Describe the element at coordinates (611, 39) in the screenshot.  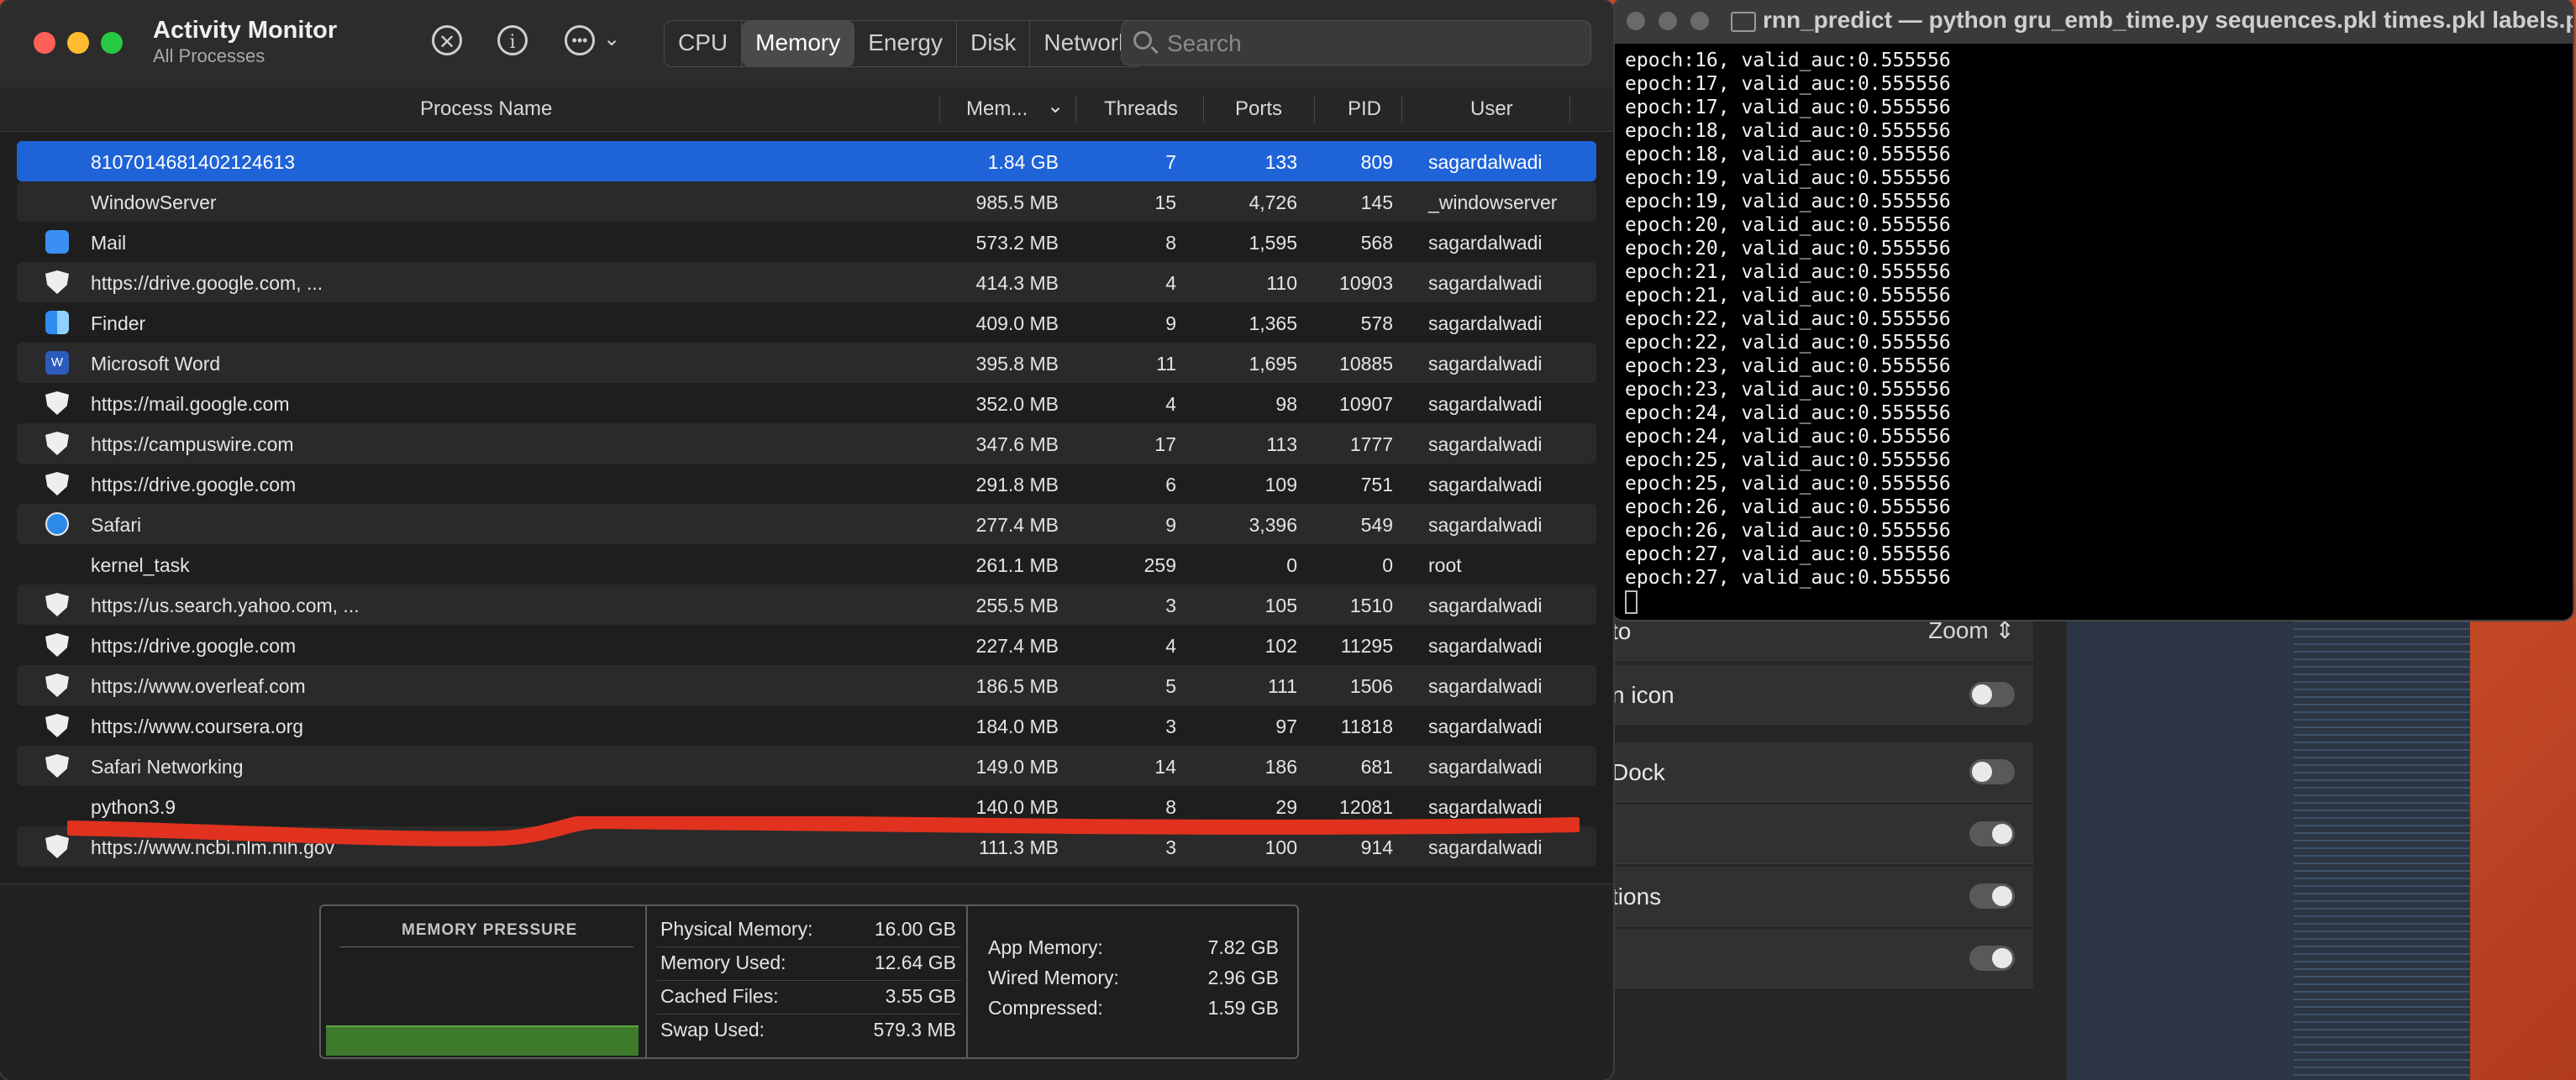
I see `chevron-down-icon: ⌄` at that location.